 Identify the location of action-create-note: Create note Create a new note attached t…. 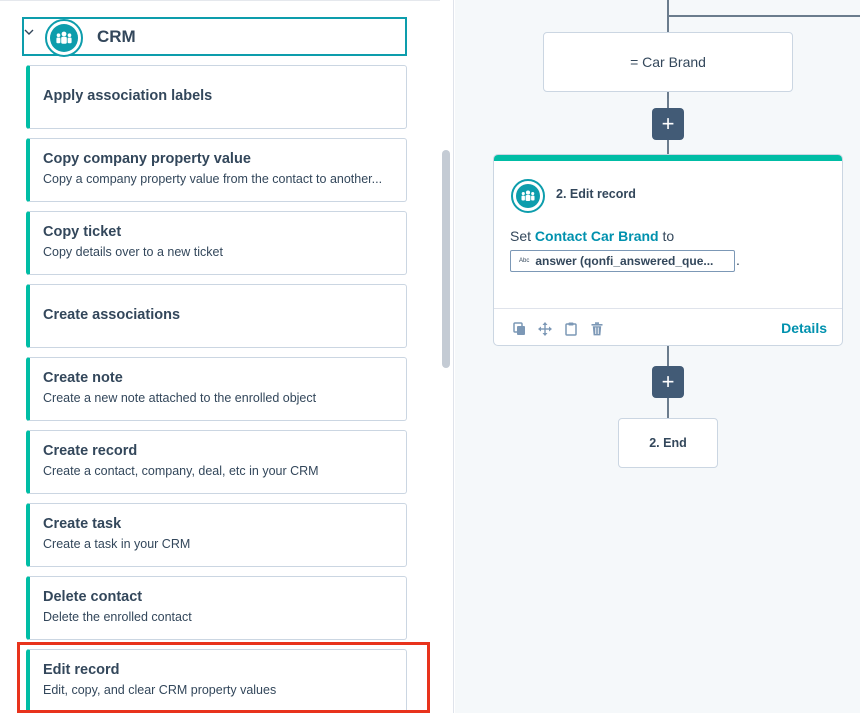
(216, 389).